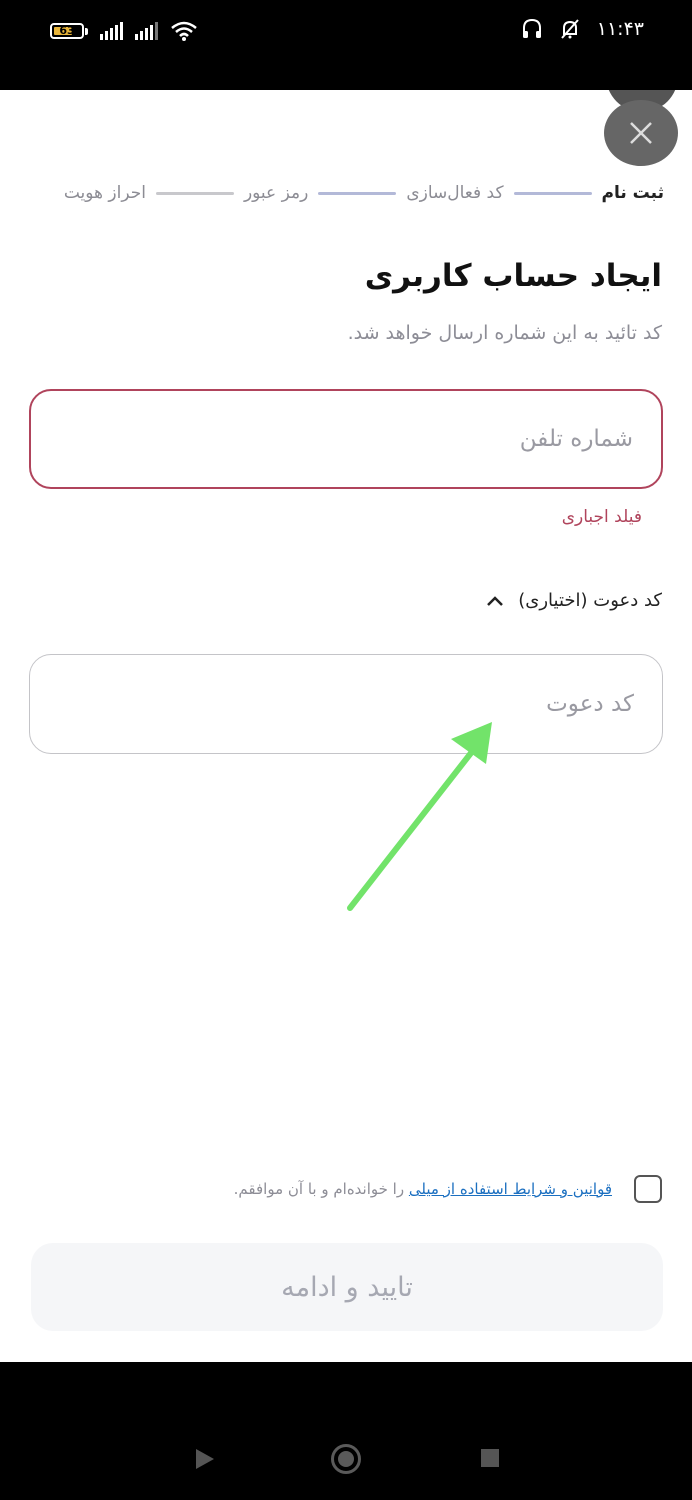 Image resolution: width=692 pixels, height=1500 pixels. I want to click on chevron-up-icon, so click(495, 600).